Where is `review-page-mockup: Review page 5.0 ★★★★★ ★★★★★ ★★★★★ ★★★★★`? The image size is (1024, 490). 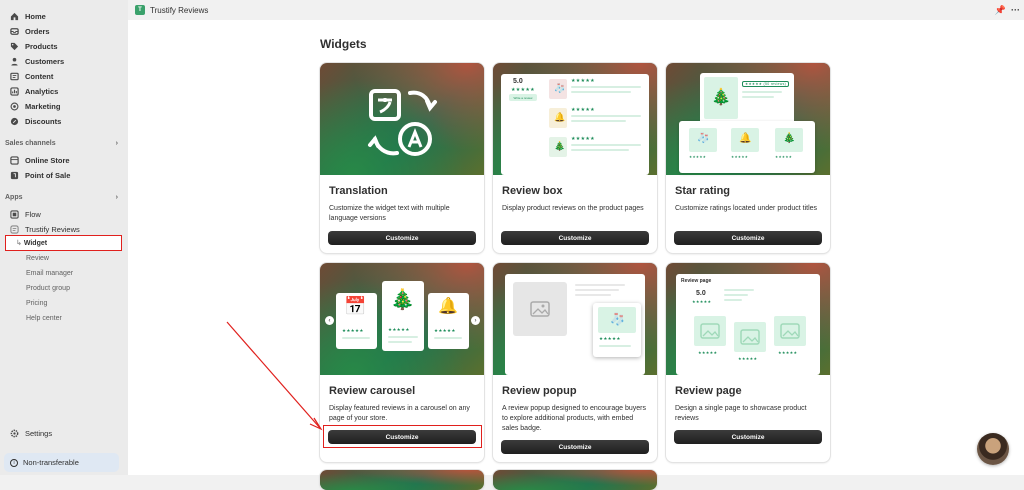
review-page-mockup: Review page 5.0 ★★★★★ ★★★★★ ★★★★★ ★★★★★ is located at coordinates (748, 324).